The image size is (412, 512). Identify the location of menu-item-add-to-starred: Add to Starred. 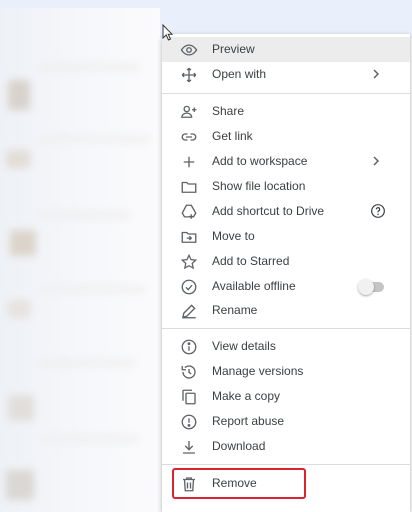
(286, 261).